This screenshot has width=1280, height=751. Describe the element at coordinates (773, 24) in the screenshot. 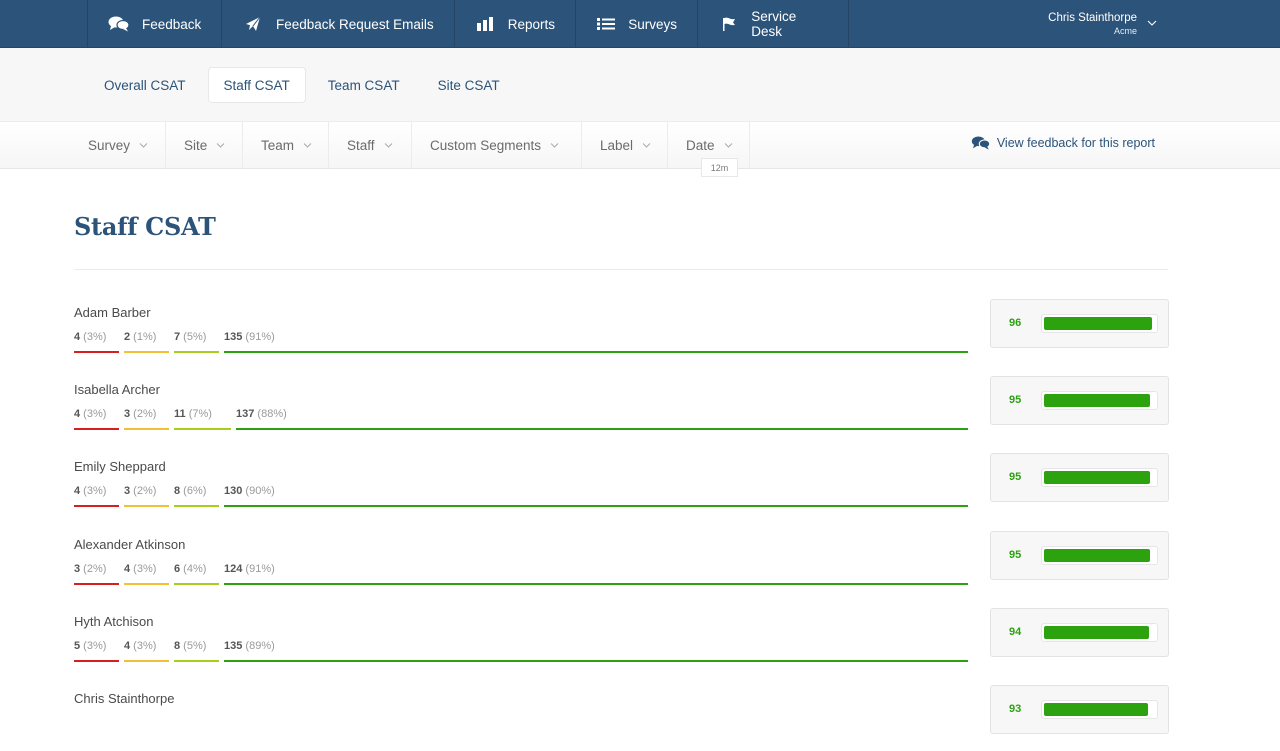

I see `nav-item-service-desk: Service Desk` at that location.